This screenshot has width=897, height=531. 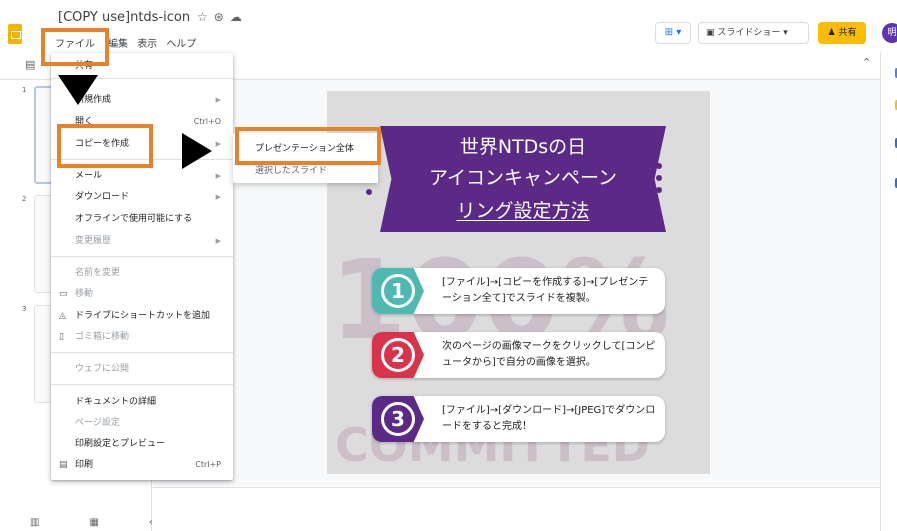 What do you see at coordinates (118, 522) in the screenshot?
I see `filmstrip-view-icon: ▦` at bounding box center [118, 522].